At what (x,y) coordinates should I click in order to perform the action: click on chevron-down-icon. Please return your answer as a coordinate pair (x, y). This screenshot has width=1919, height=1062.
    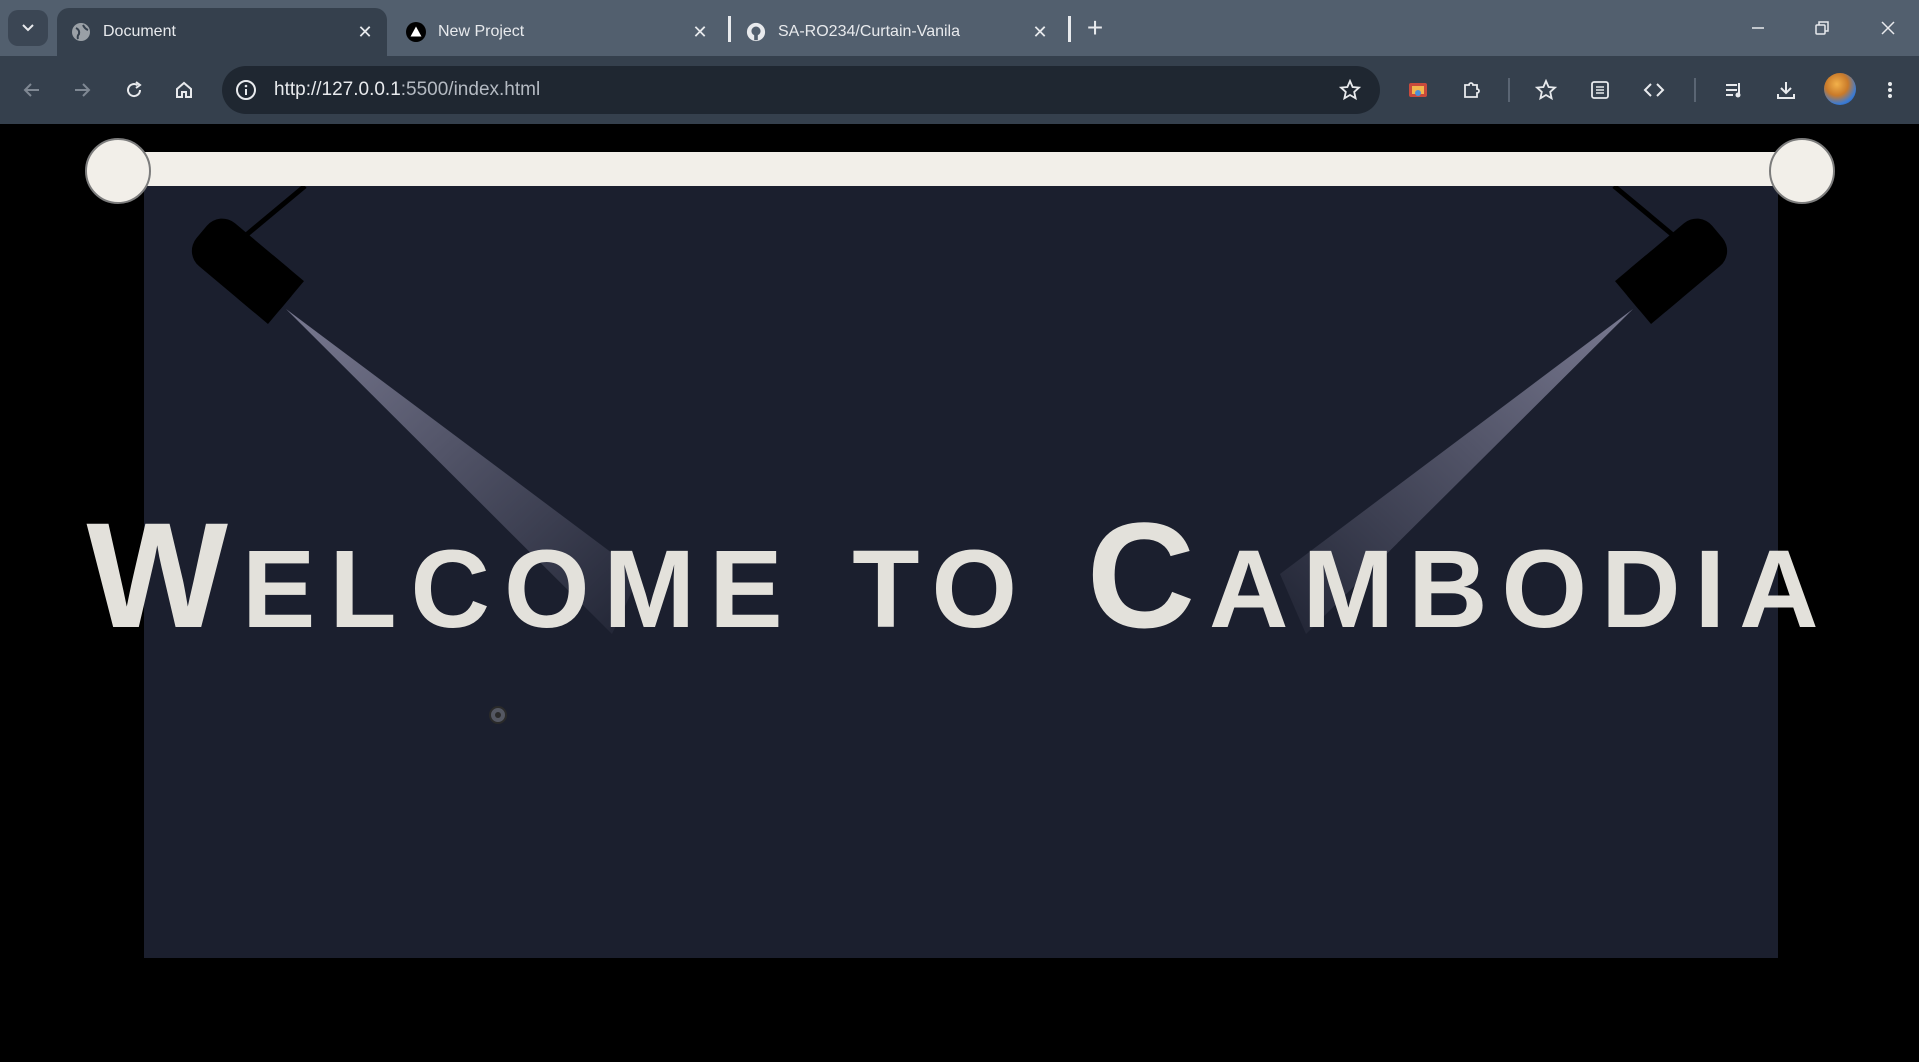
    Looking at the image, I should click on (28, 28).